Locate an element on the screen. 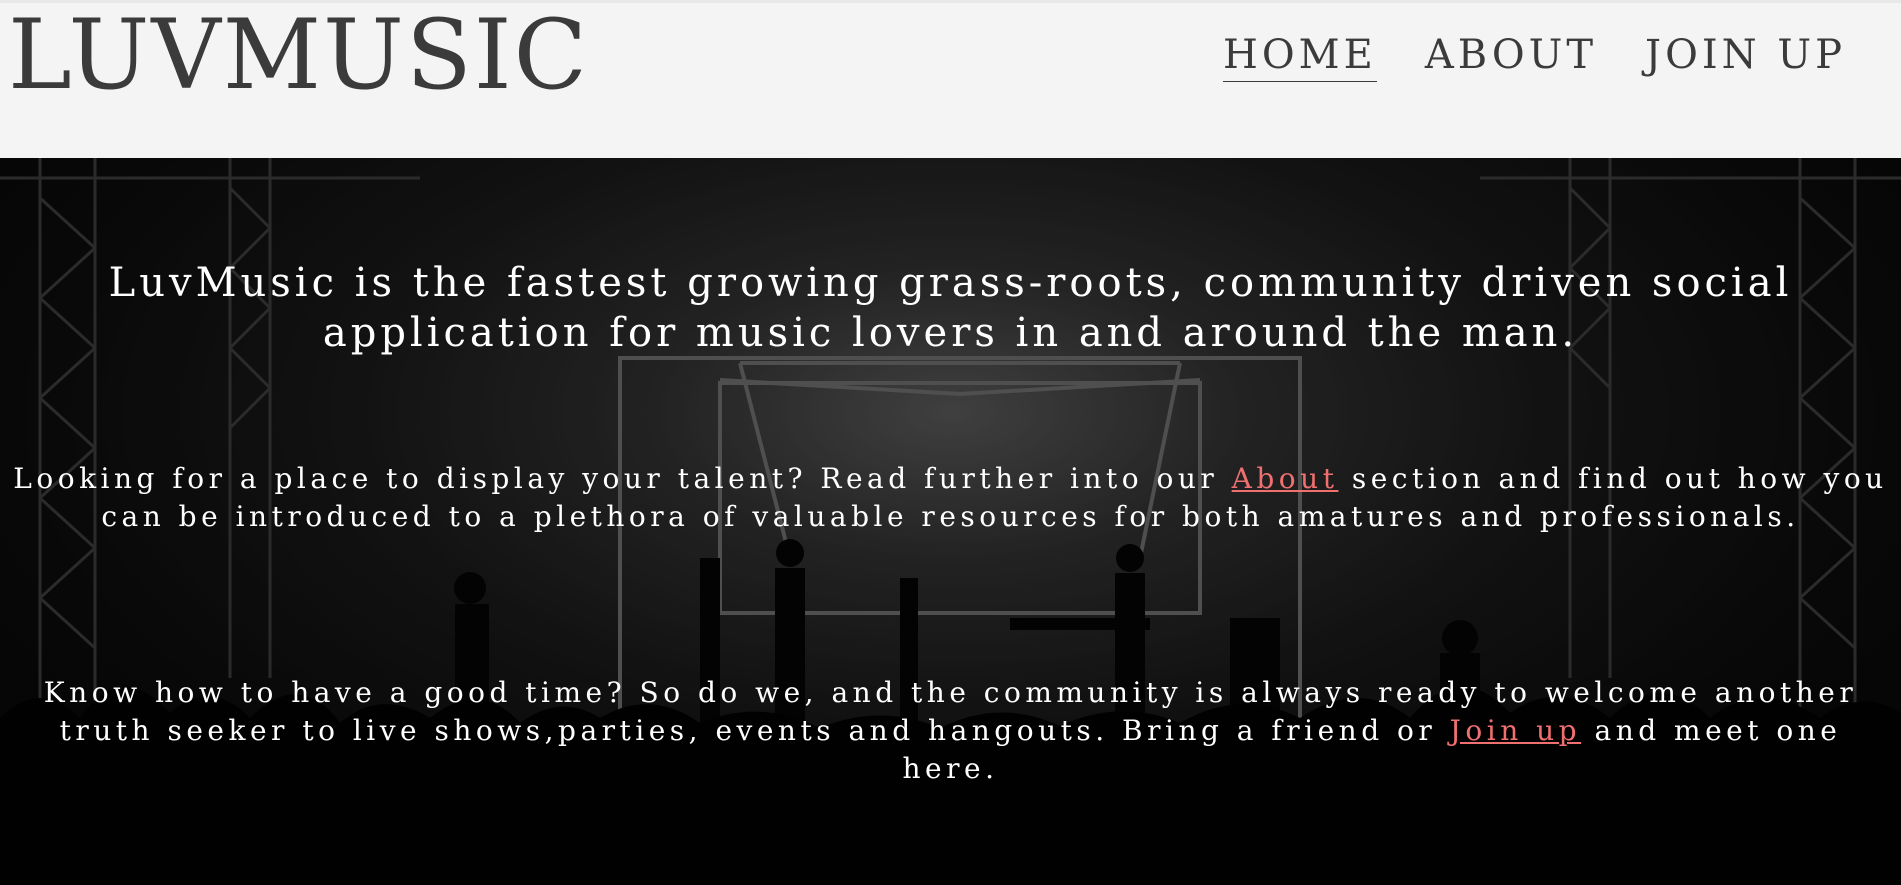 This screenshot has width=1901, height=885. site-logo: LUVMUSIC is located at coordinates (298, 55).